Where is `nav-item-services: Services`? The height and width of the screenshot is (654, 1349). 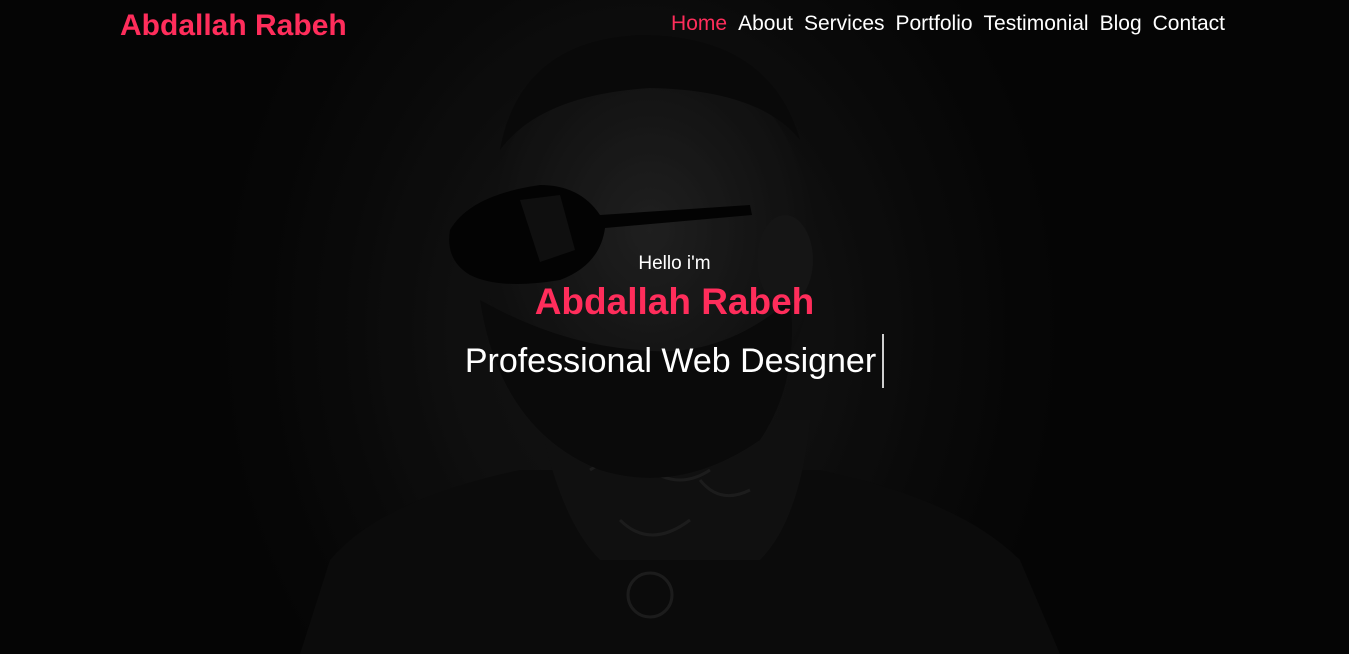 nav-item-services: Services is located at coordinates (844, 24).